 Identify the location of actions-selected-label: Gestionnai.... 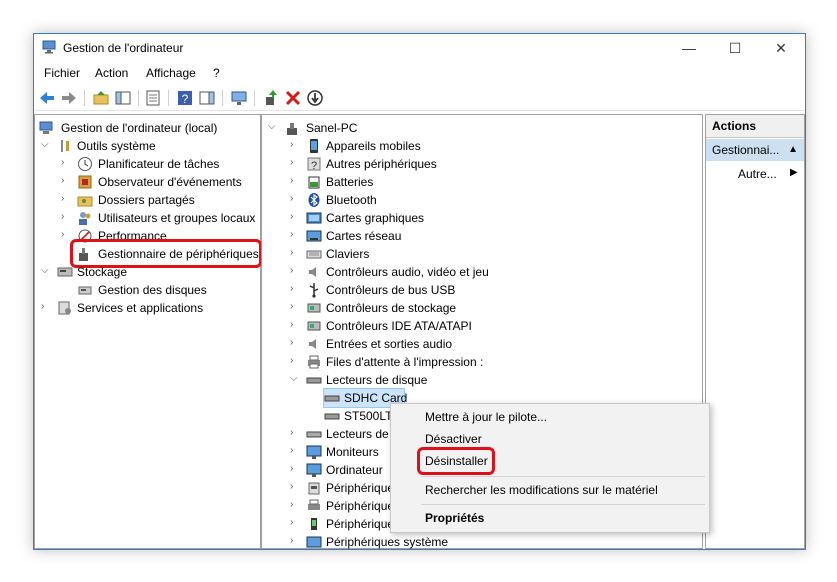
(746, 150).